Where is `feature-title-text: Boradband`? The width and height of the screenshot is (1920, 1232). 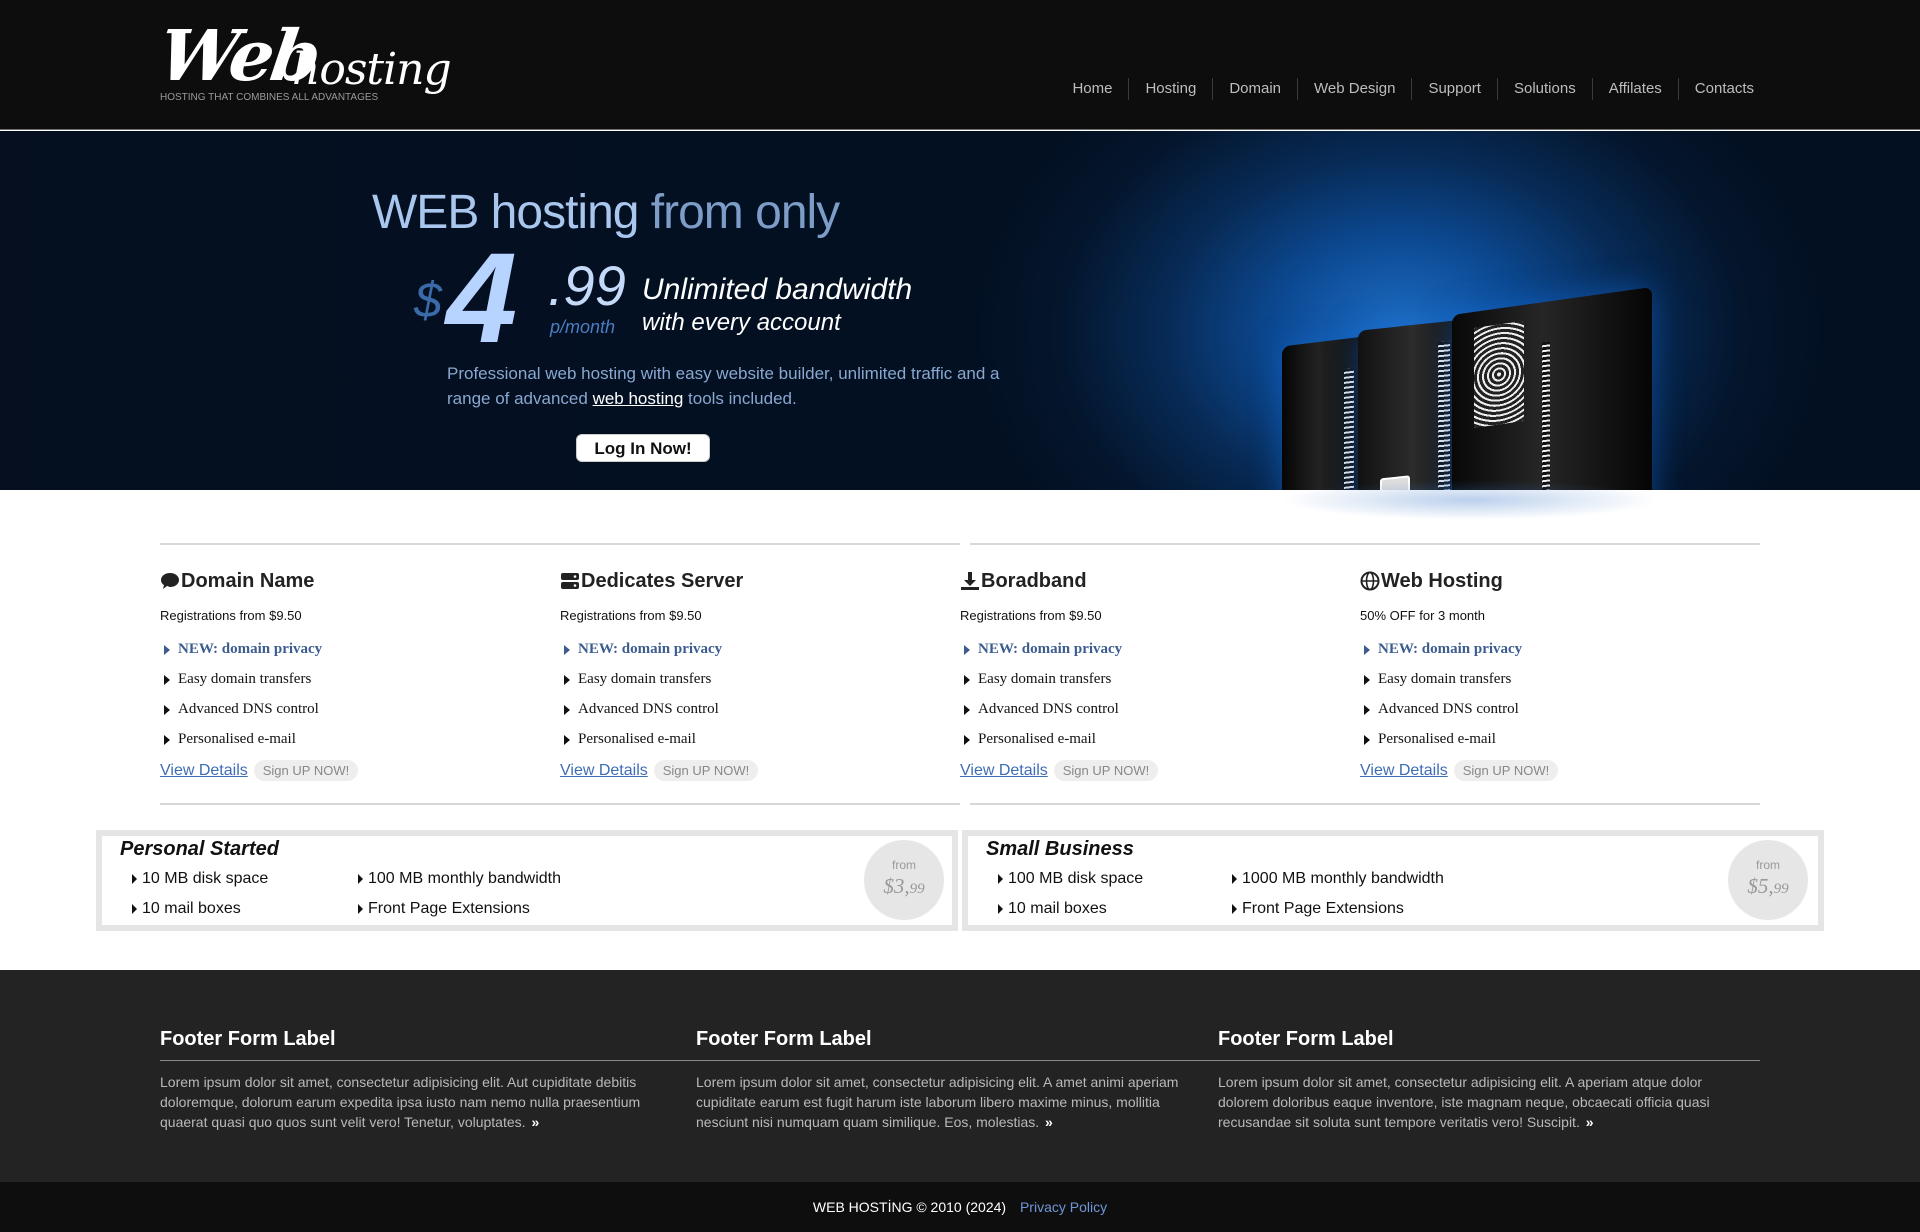 feature-title-text: Boradband is located at coordinates (1034, 580).